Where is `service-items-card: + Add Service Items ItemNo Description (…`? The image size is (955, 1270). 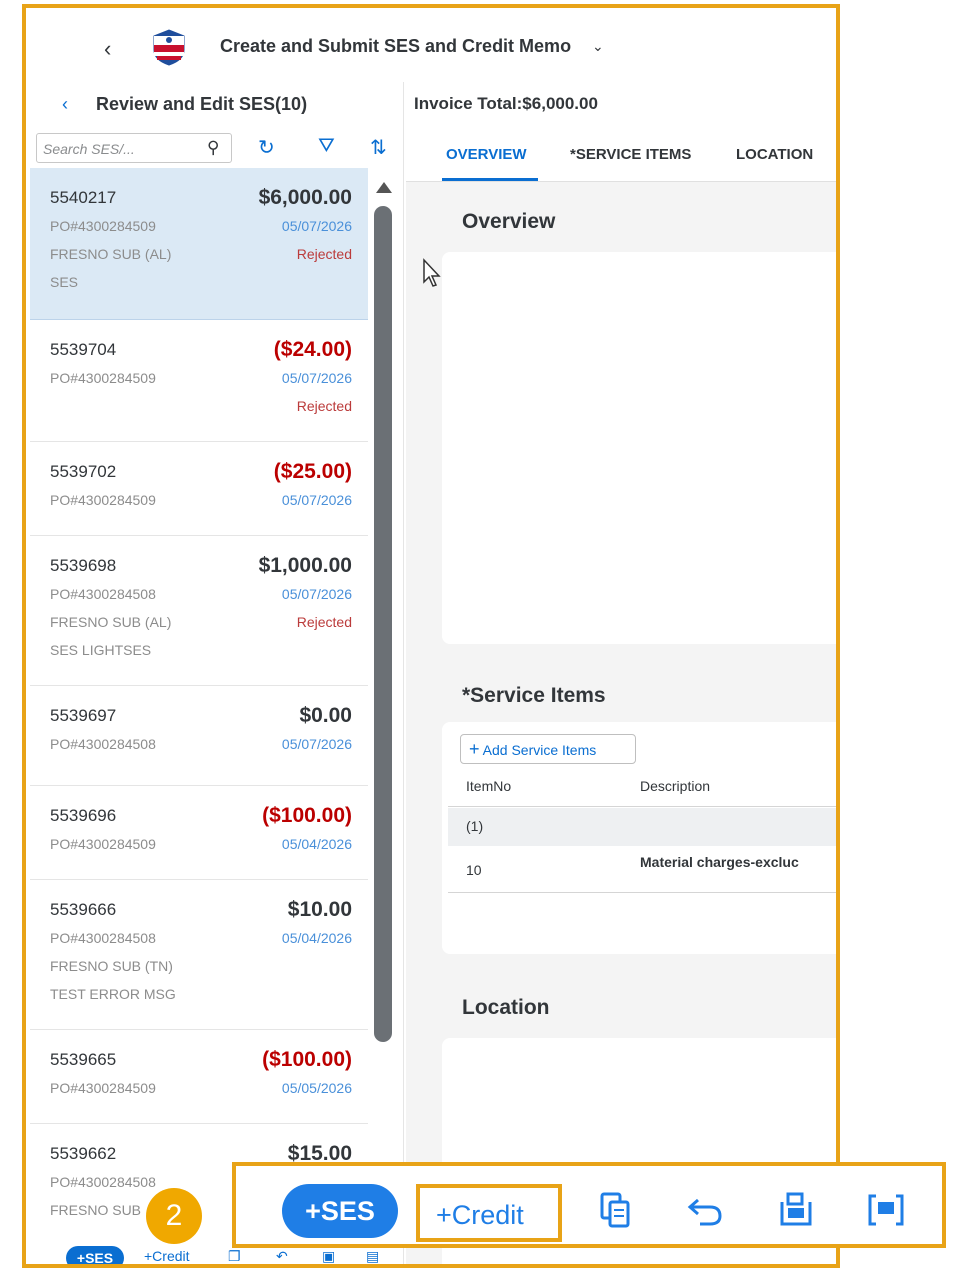
service-items-card: + Add Service Items ItemNo Description (… is located at coordinates (639, 838).